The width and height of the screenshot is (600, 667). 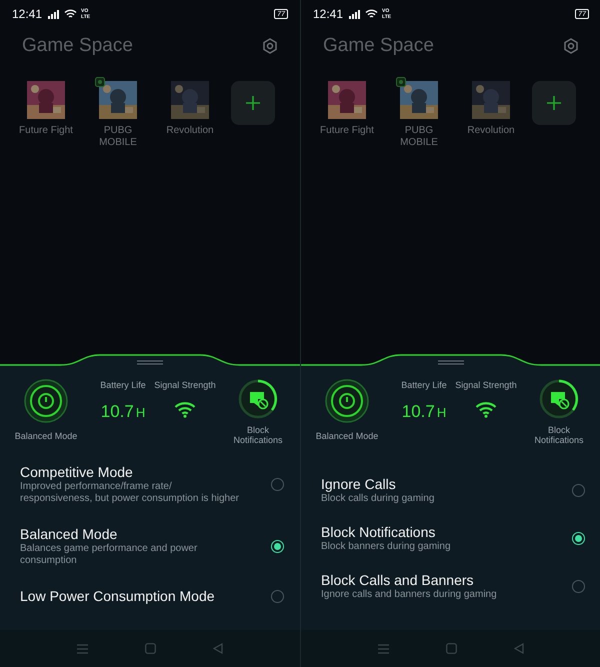 What do you see at coordinates (130, 493) in the screenshot?
I see `option-description: Improved performance/frame rate/ responsiveness, but power consumption is higher` at bounding box center [130, 493].